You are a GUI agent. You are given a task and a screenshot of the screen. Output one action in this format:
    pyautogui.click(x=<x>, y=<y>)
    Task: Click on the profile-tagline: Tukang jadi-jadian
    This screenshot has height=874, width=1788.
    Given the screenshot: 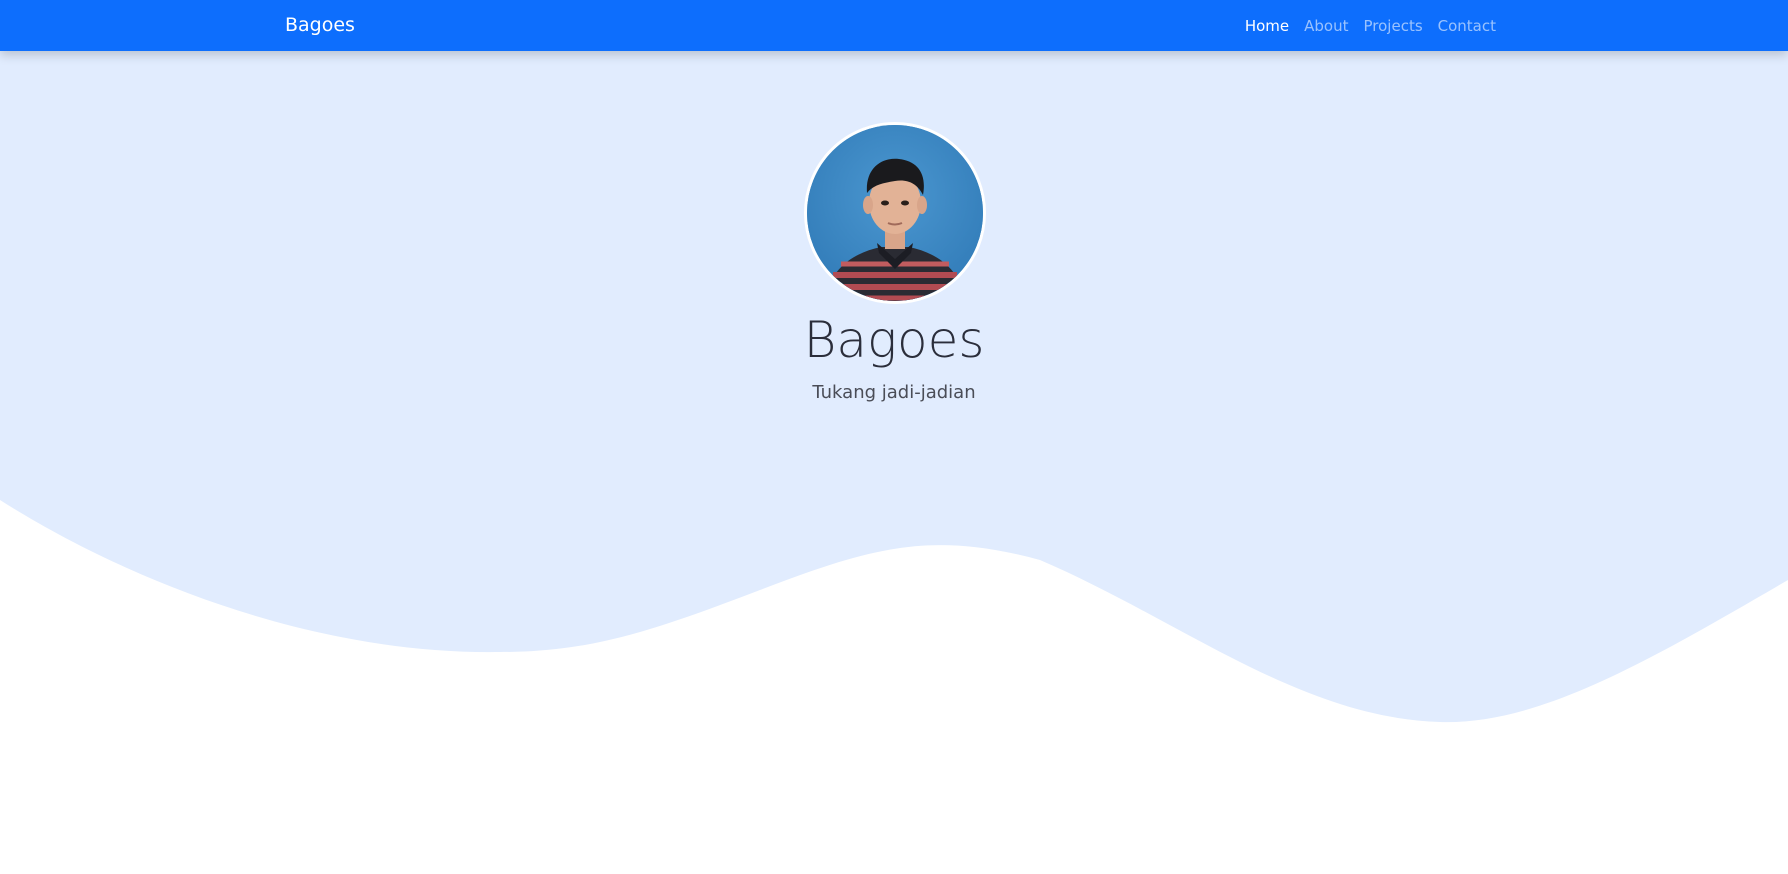 What is the action you would take?
    pyautogui.click(x=894, y=392)
    